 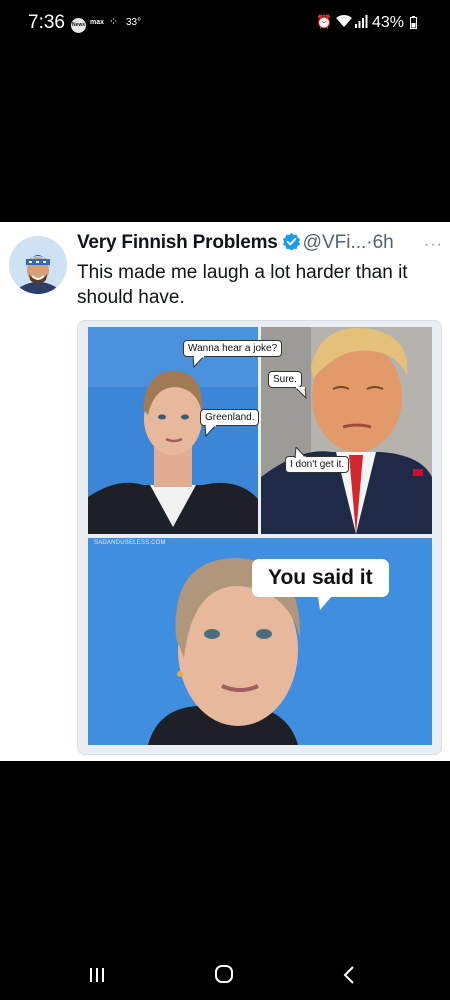 What do you see at coordinates (349, 975) in the screenshot?
I see `back-icon` at bounding box center [349, 975].